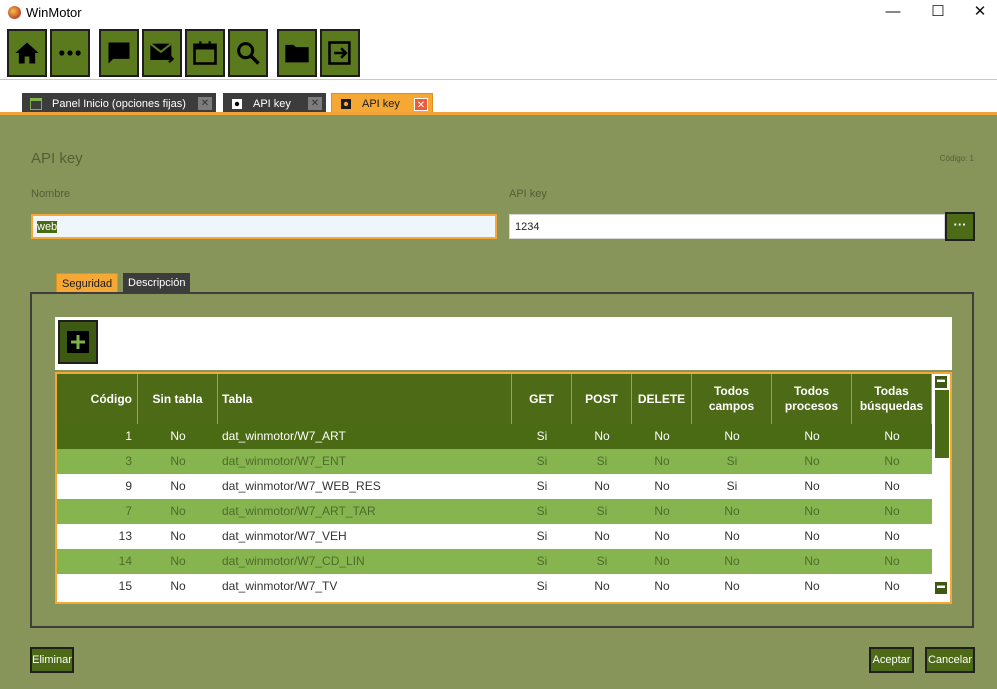  What do you see at coordinates (938, 12) in the screenshot?
I see `maximize-button: ☐` at bounding box center [938, 12].